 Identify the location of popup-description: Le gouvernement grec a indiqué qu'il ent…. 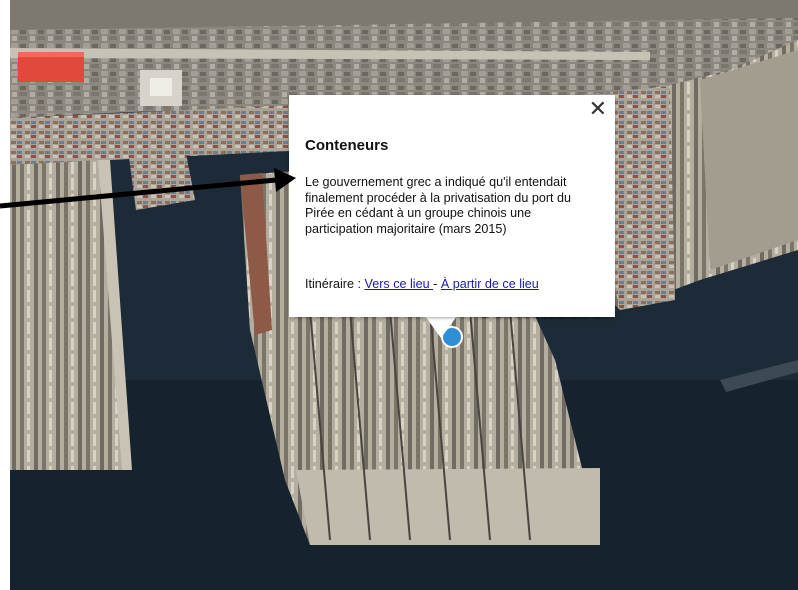
(438, 205).